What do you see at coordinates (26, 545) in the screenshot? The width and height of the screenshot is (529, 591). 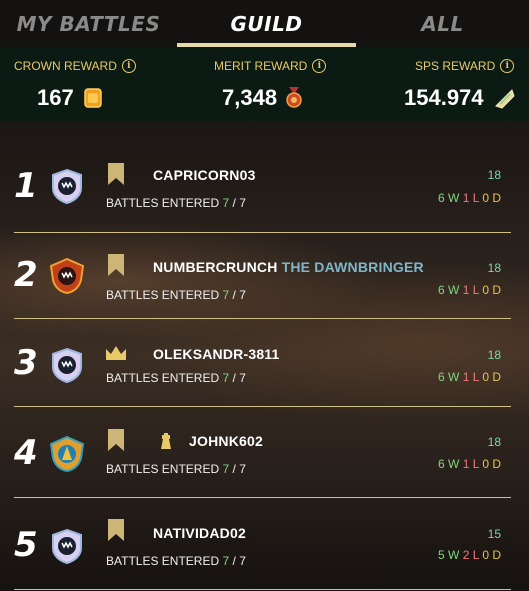 I see `rank-number: 5` at bounding box center [26, 545].